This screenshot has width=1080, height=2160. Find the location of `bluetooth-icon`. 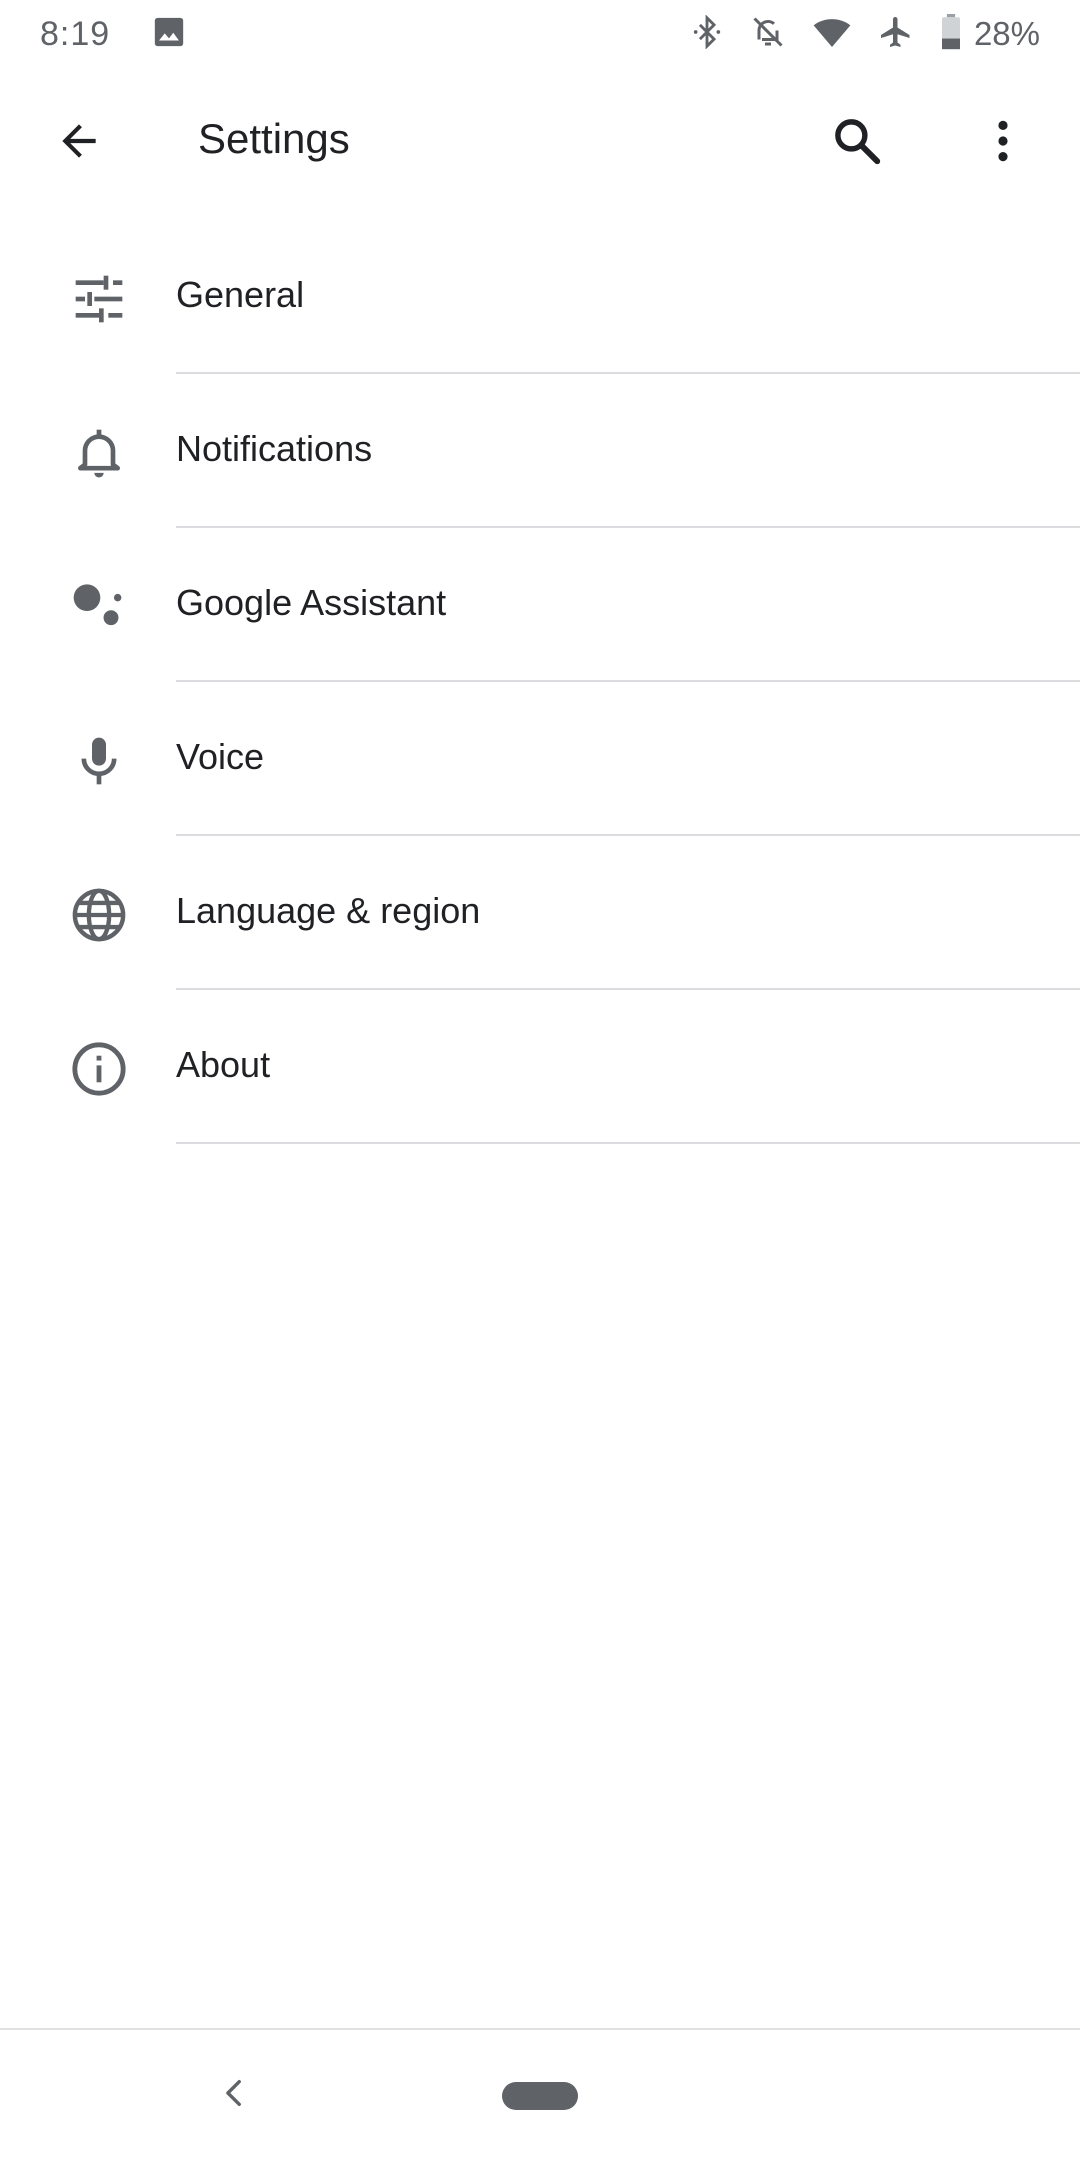

bluetooth-icon is located at coordinates (707, 33).